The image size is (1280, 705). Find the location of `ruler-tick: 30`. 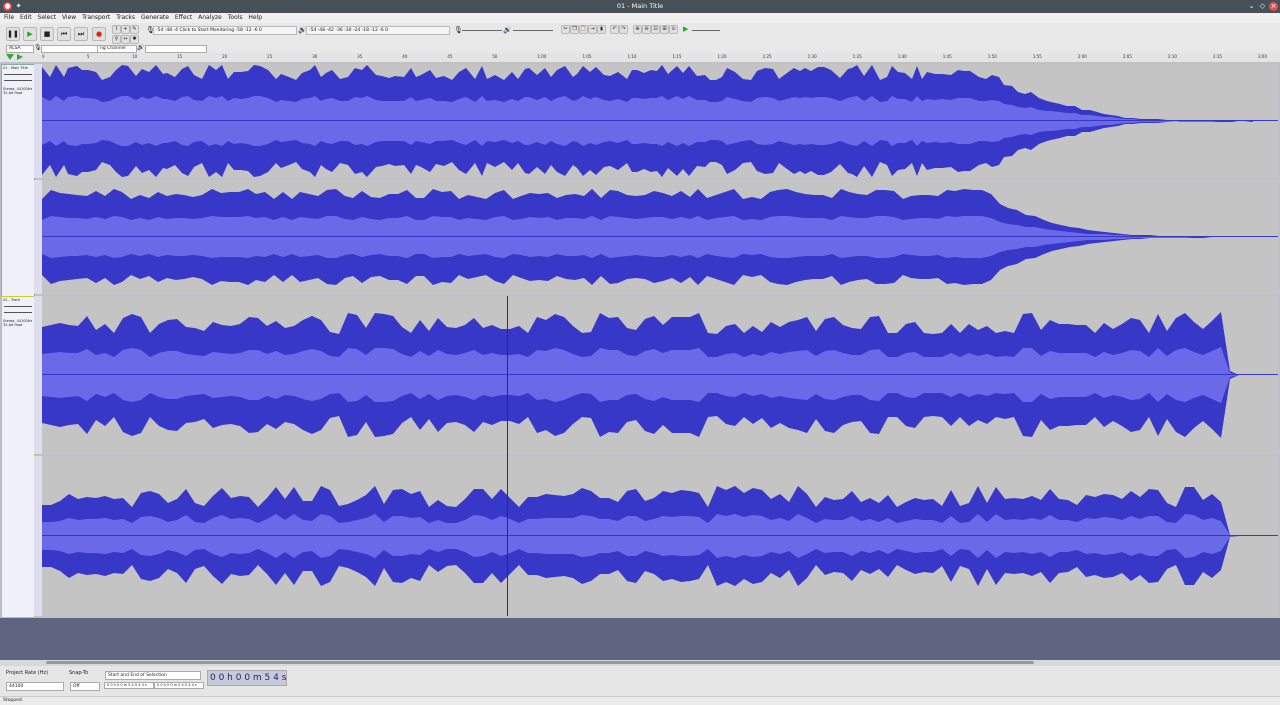

ruler-tick: 30 is located at coordinates (315, 56).